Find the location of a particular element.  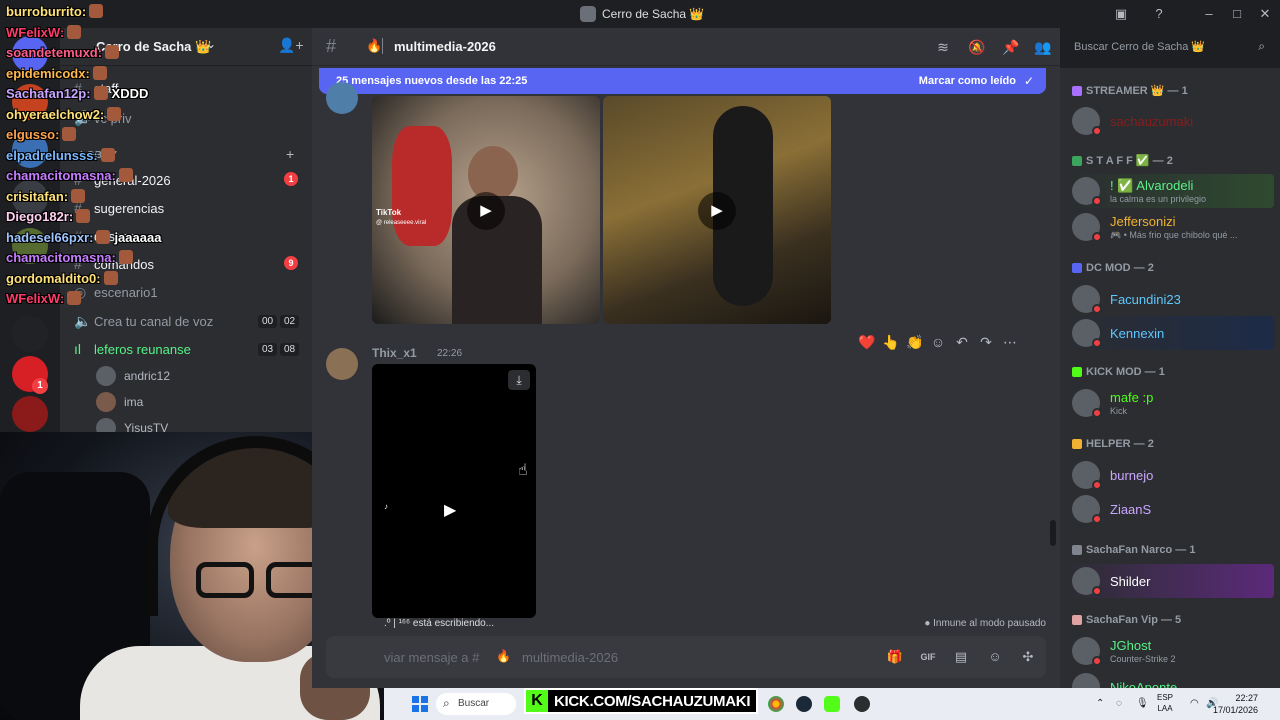

threads-icon: ≋ is located at coordinates (943, 47).